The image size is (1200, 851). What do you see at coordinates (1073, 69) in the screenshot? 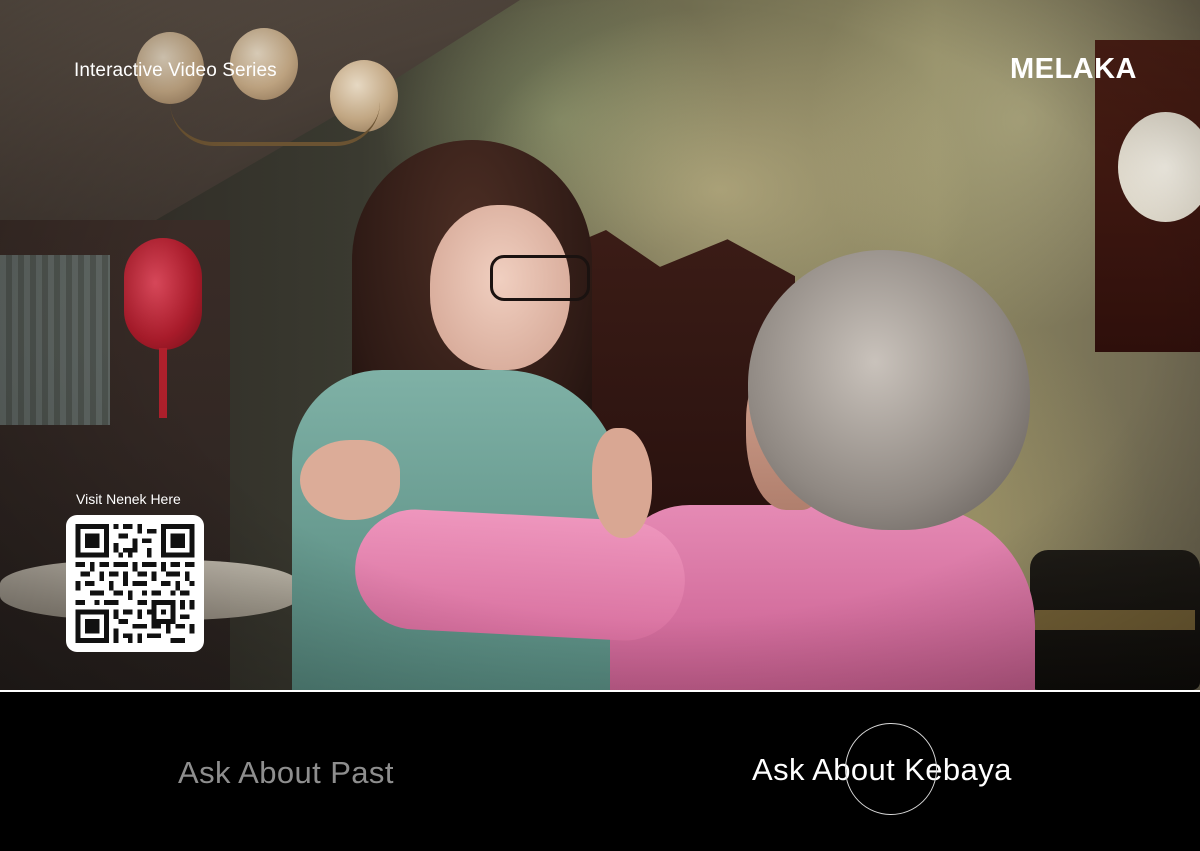
I see `brand-logo: MELAKA` at bounding box center [1073, 69].